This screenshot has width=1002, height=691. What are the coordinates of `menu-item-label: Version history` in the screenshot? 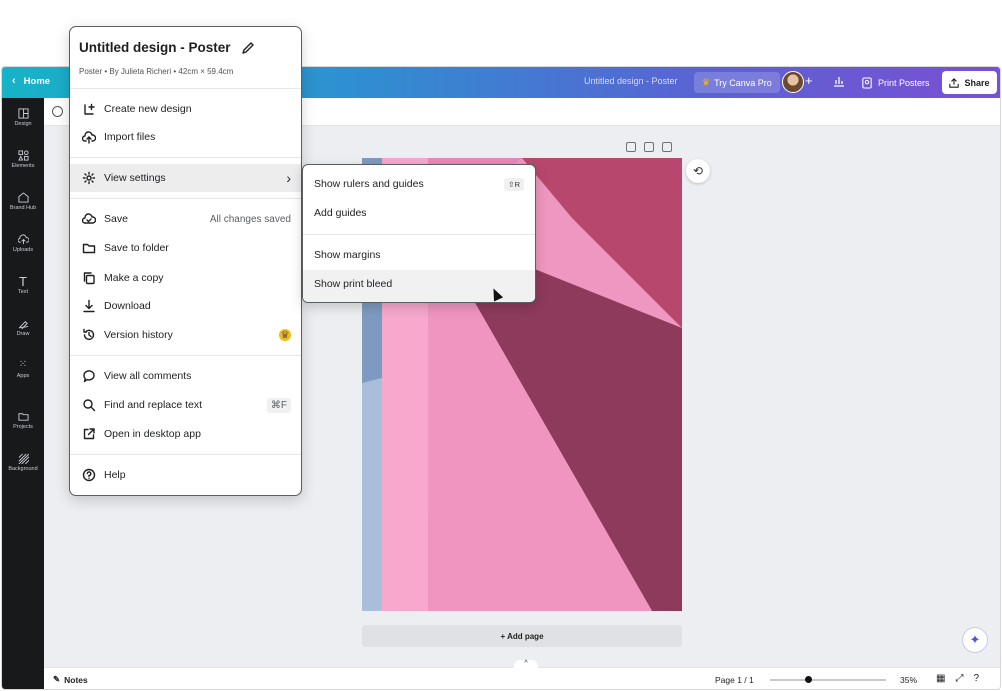 It's located at (138, 335).